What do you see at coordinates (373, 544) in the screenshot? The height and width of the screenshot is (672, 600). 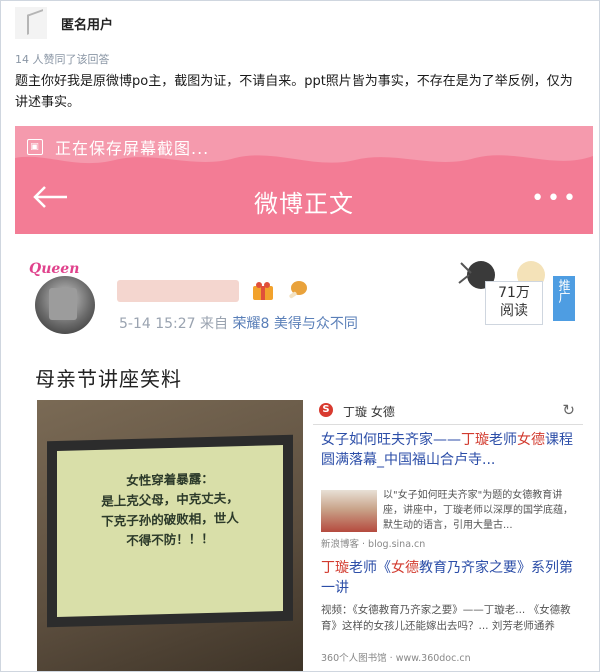 I see `result-1-source: 新浪博客 · blog.sina.cn` at bounding box center [373, 544].